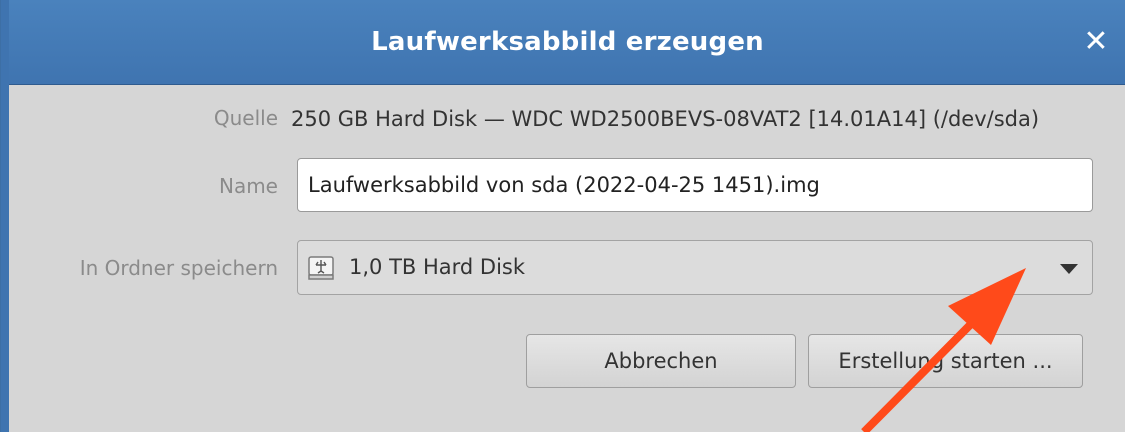 The height and width of the screenshot is (432, 1125). I want to click on folder-select: 1,0 TB Hard Disk, so click(695, 267).